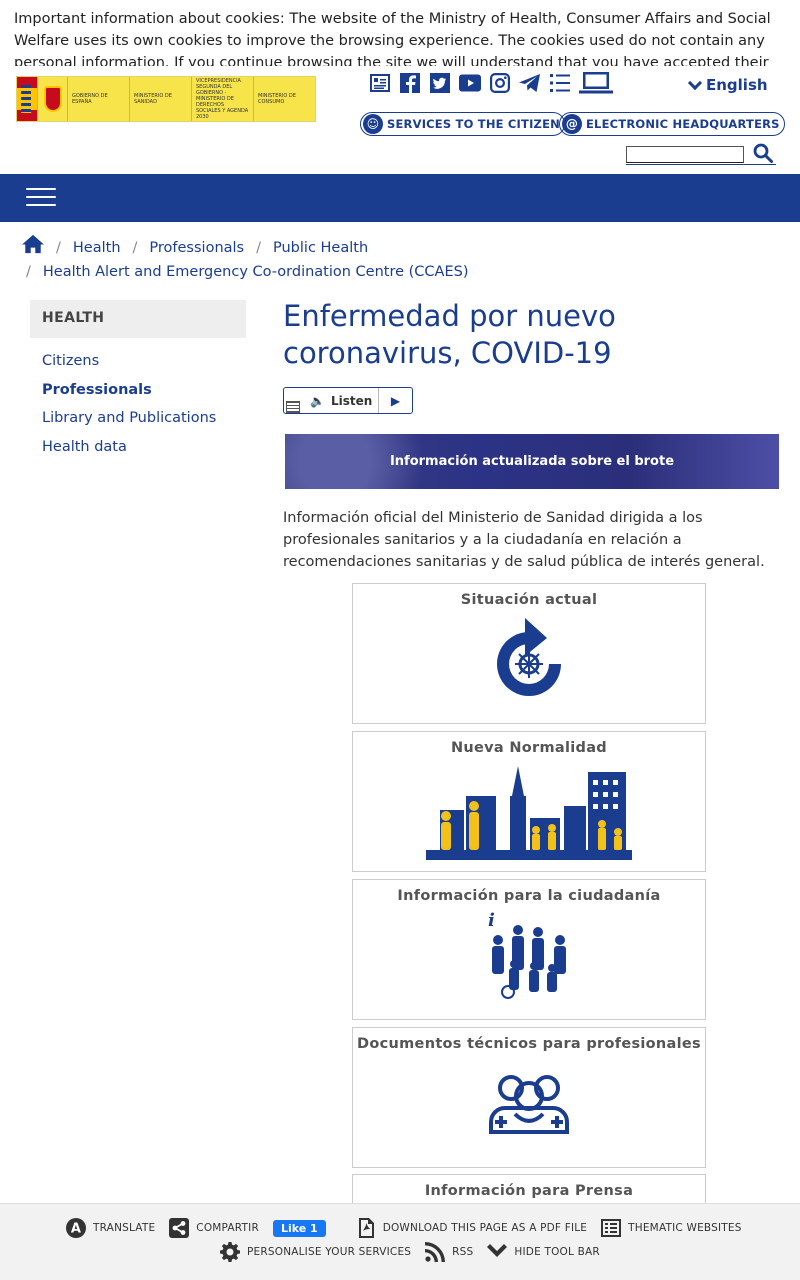 This screenshot has width=800, height=1280. I want to click on facebook-icon, so click(410, 83).